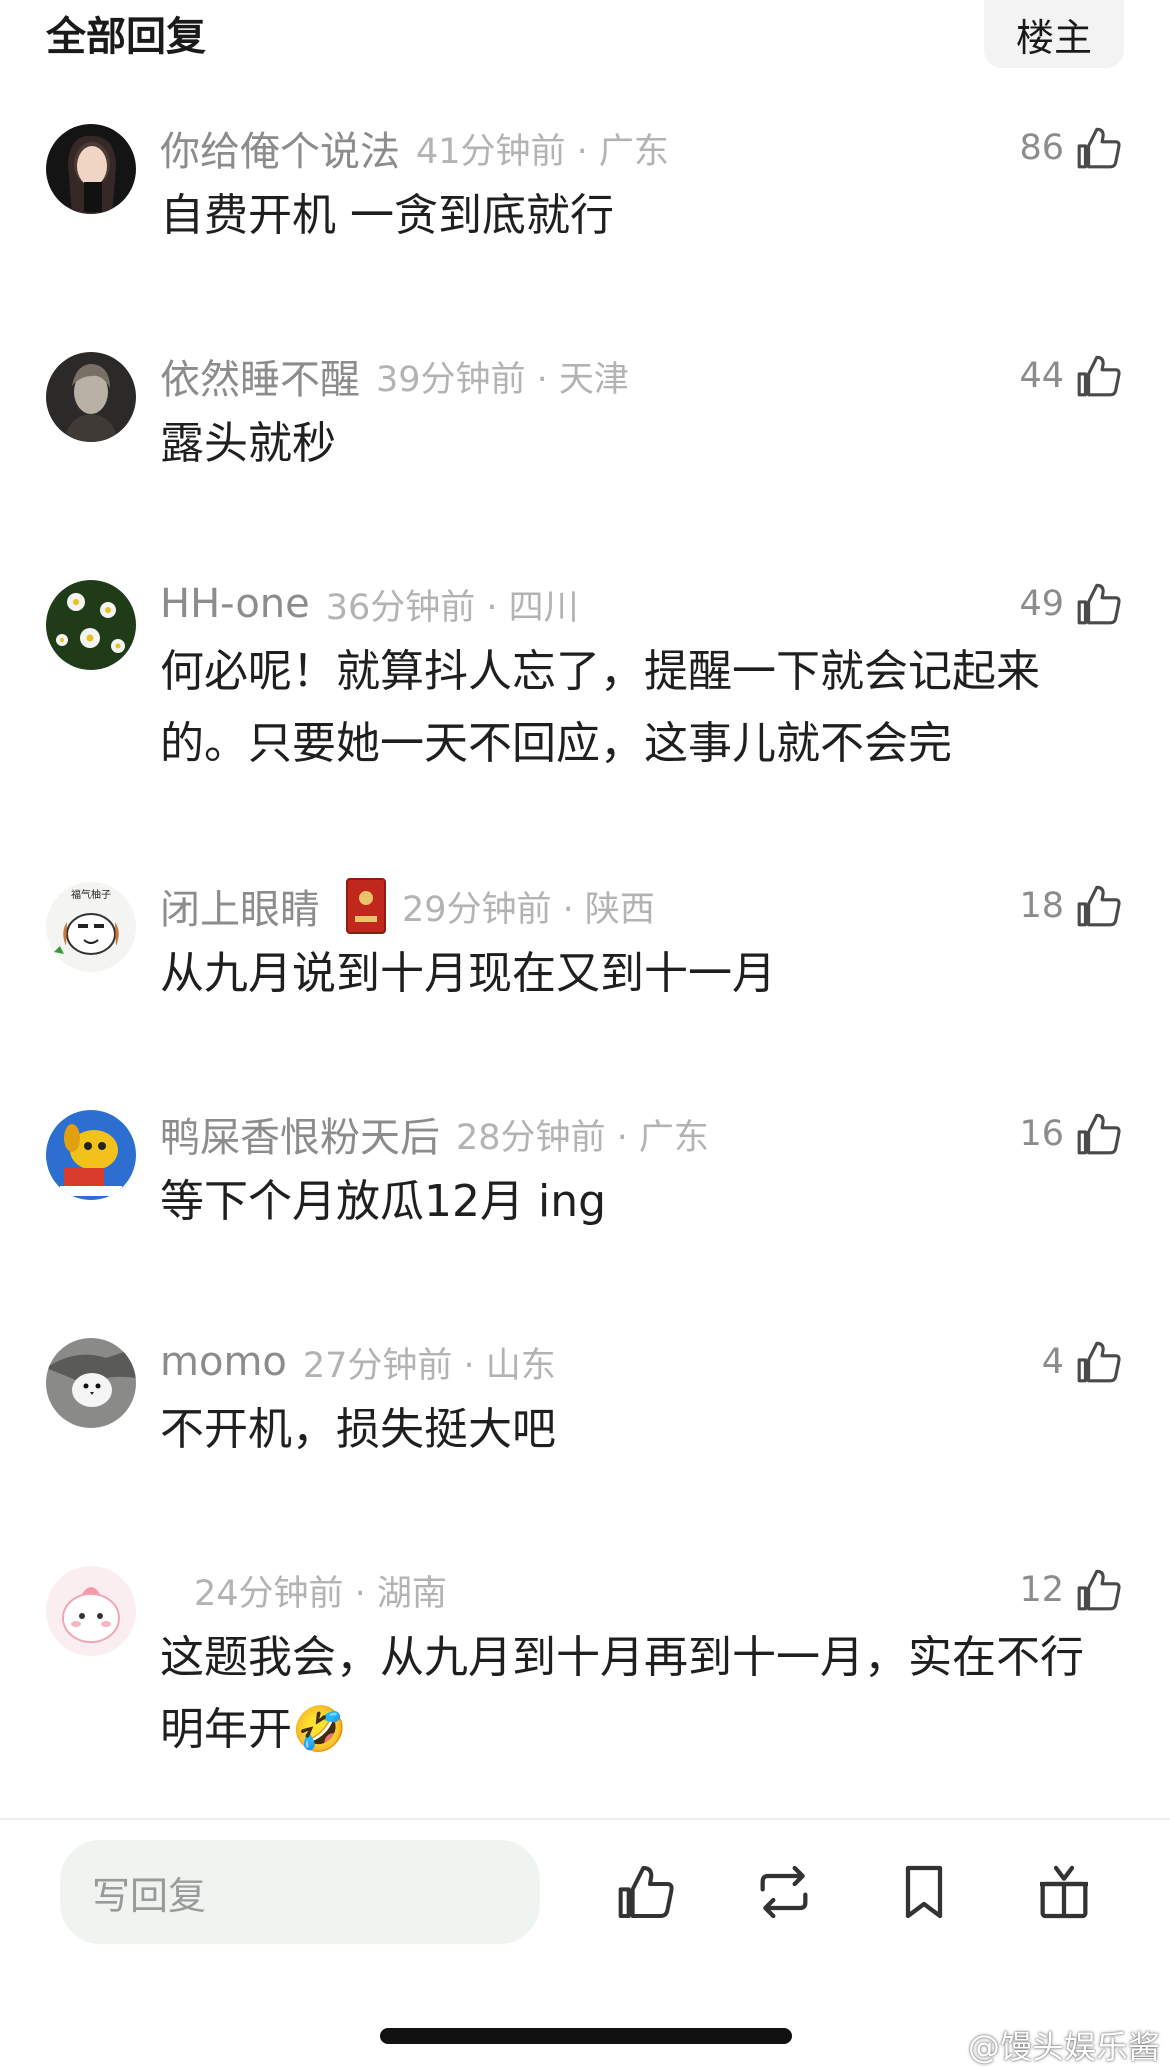 The width and height of the screenshot is (1170, 2068). Describe the element at coordinates (1071, 376) in the screenshot. I see `like-button: 44` at that location.